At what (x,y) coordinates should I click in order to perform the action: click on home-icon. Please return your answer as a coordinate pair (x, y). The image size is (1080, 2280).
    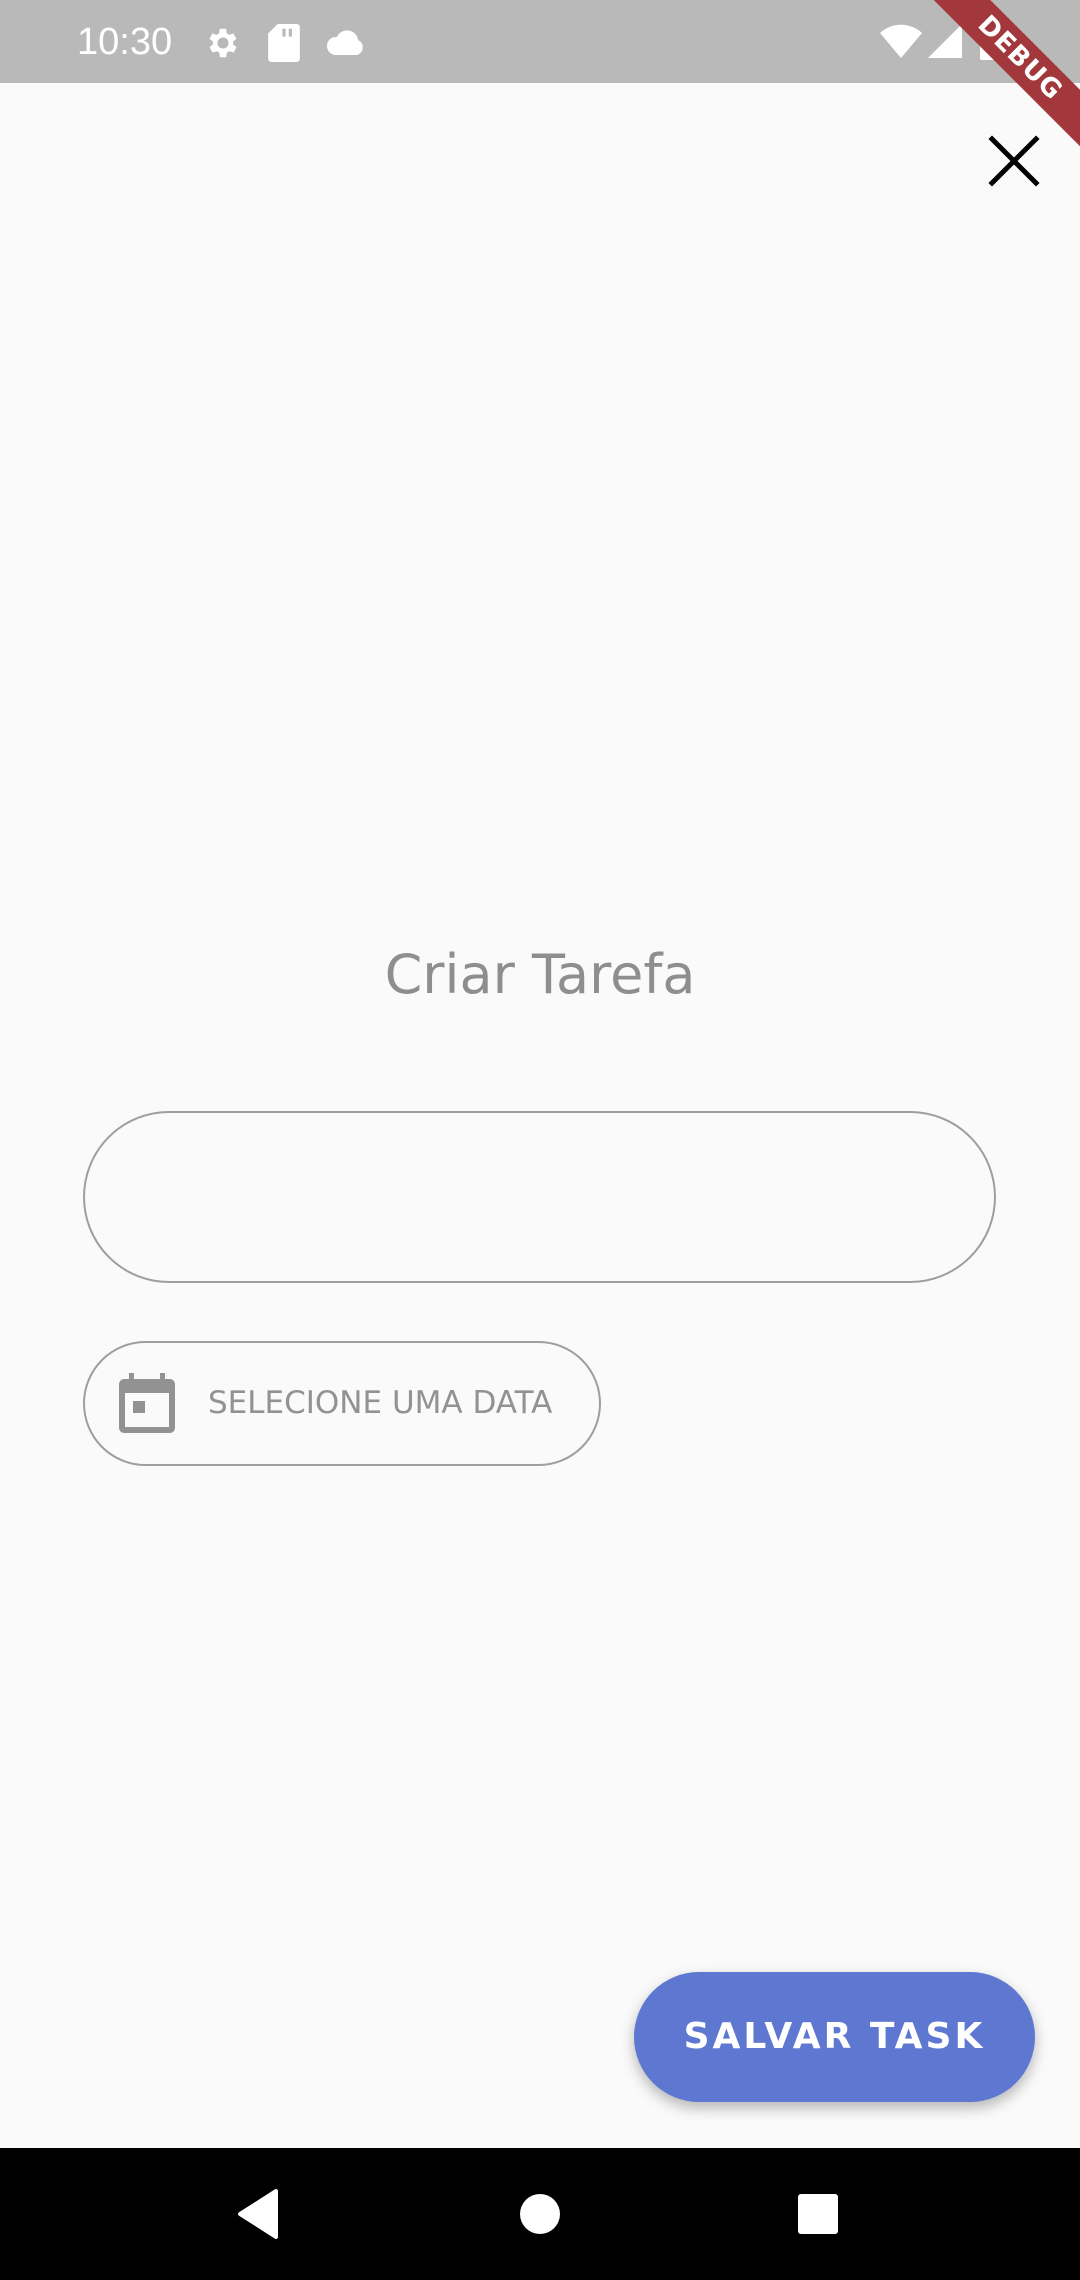
    Looking at the image, I should click on (540, 2214).